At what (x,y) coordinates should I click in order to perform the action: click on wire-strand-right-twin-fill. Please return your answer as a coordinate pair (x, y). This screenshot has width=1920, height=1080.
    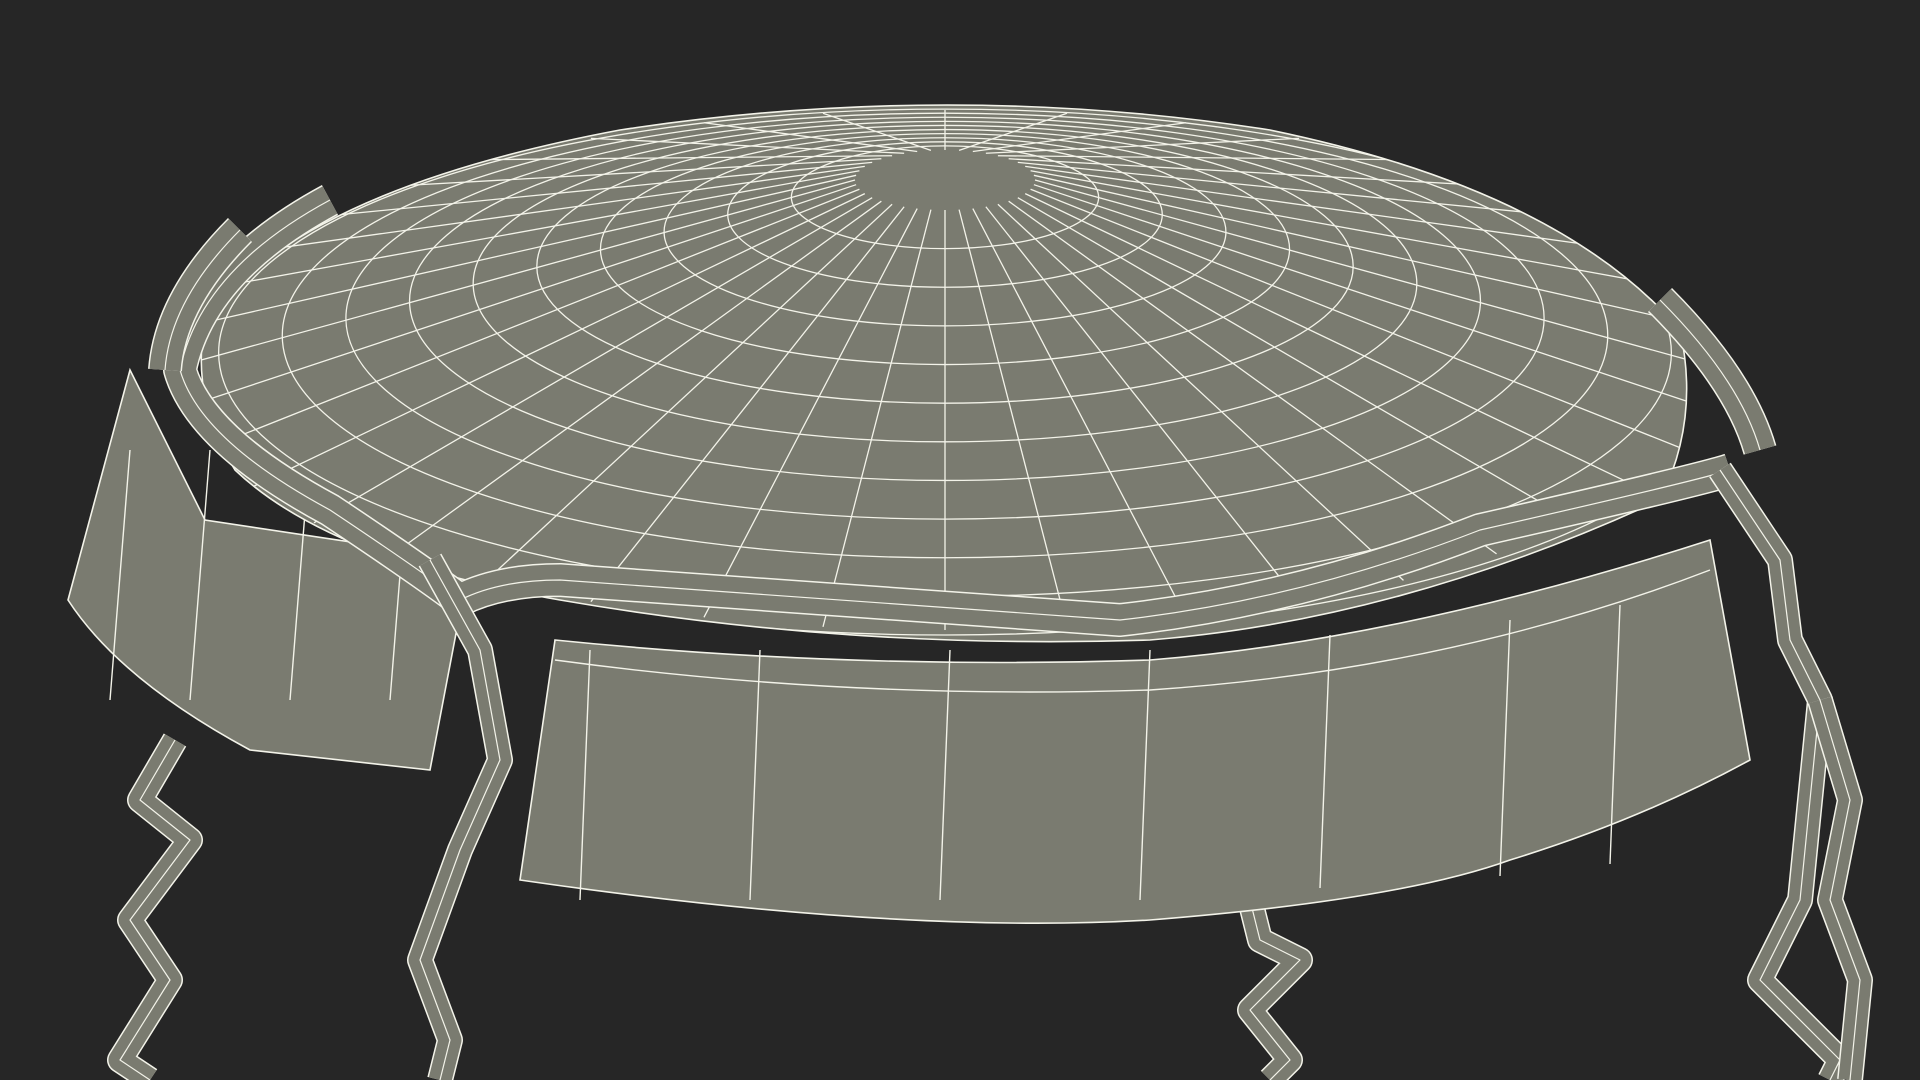
    Looking at the image, I should click on (1840, 888).